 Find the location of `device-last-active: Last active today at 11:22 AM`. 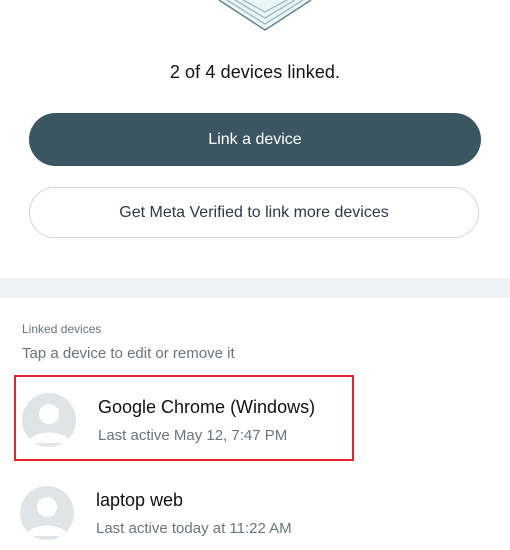

device-last-active: Last active today at 11:22 AM is located at coordinates (194, 528).